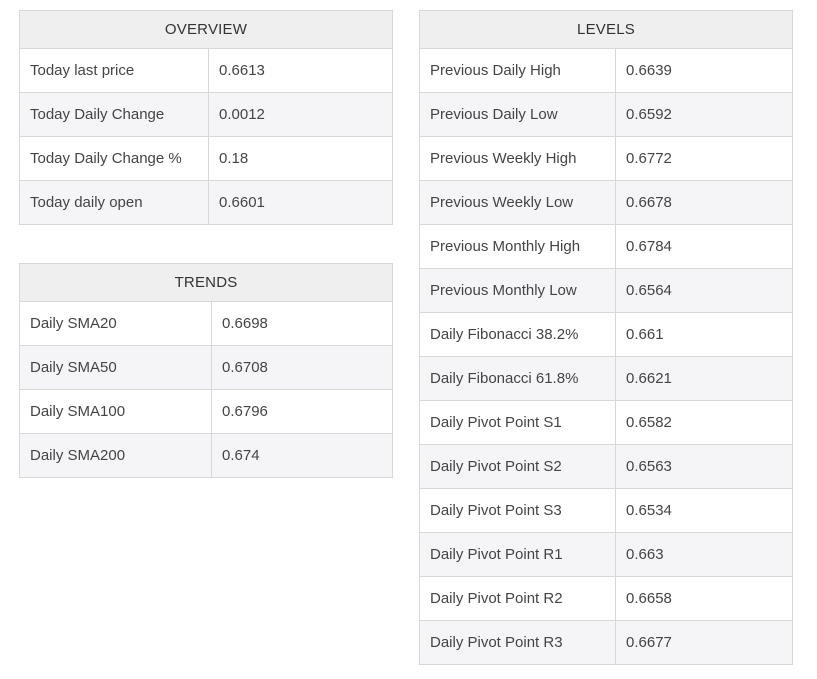  I want to click on row-value: 0.6678, so click(704, 202).